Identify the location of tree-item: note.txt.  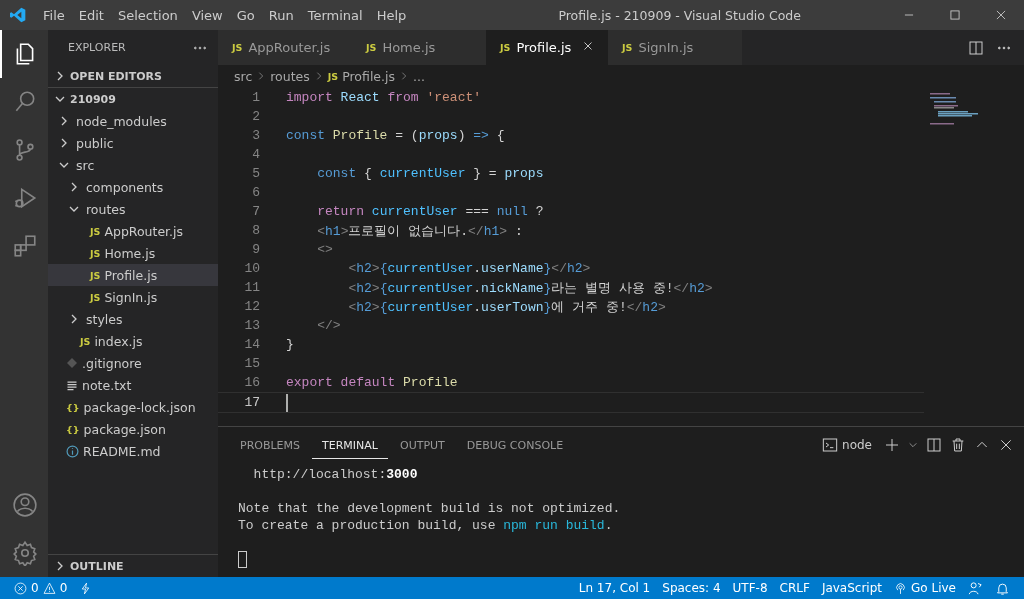
(133, 385).